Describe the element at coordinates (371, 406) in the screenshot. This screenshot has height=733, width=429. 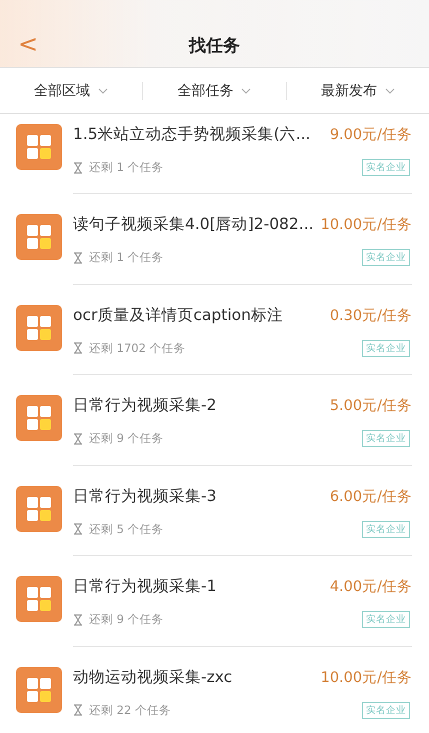
I see `task-price: 5.00元/任务` at that location.